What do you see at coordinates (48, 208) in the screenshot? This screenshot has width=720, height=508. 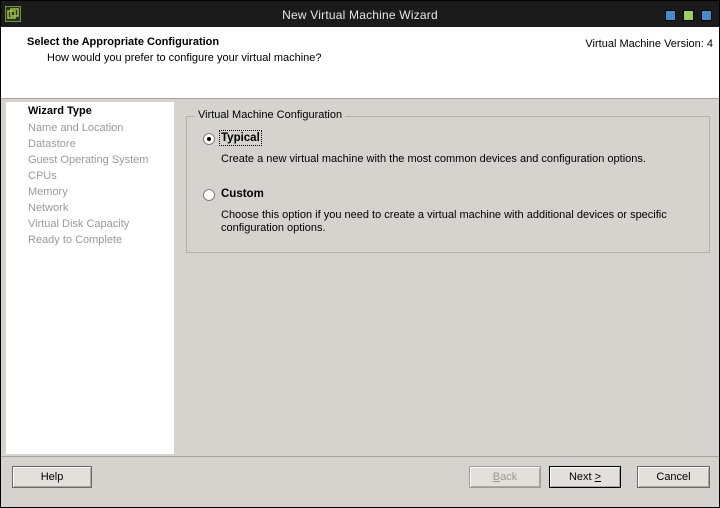 I see `step-network: Network` at bounding box center [48, 208].